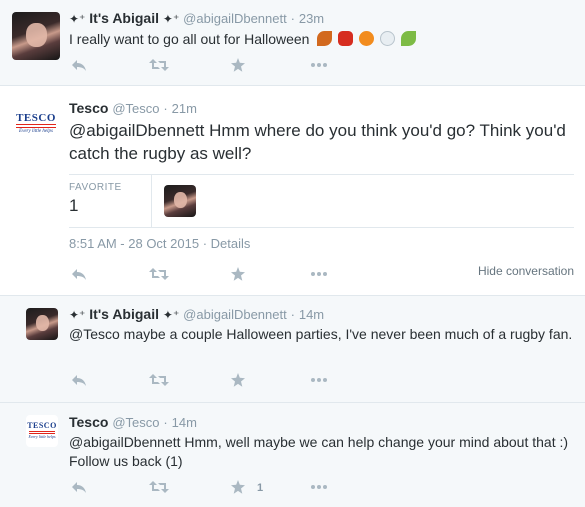 Image resolution: width=585 pixels, height=507 pixels. What do you see at coordinates (36, 126) in the screenshot?
I see `tesco-stripes` at bounding box center [36, 126].